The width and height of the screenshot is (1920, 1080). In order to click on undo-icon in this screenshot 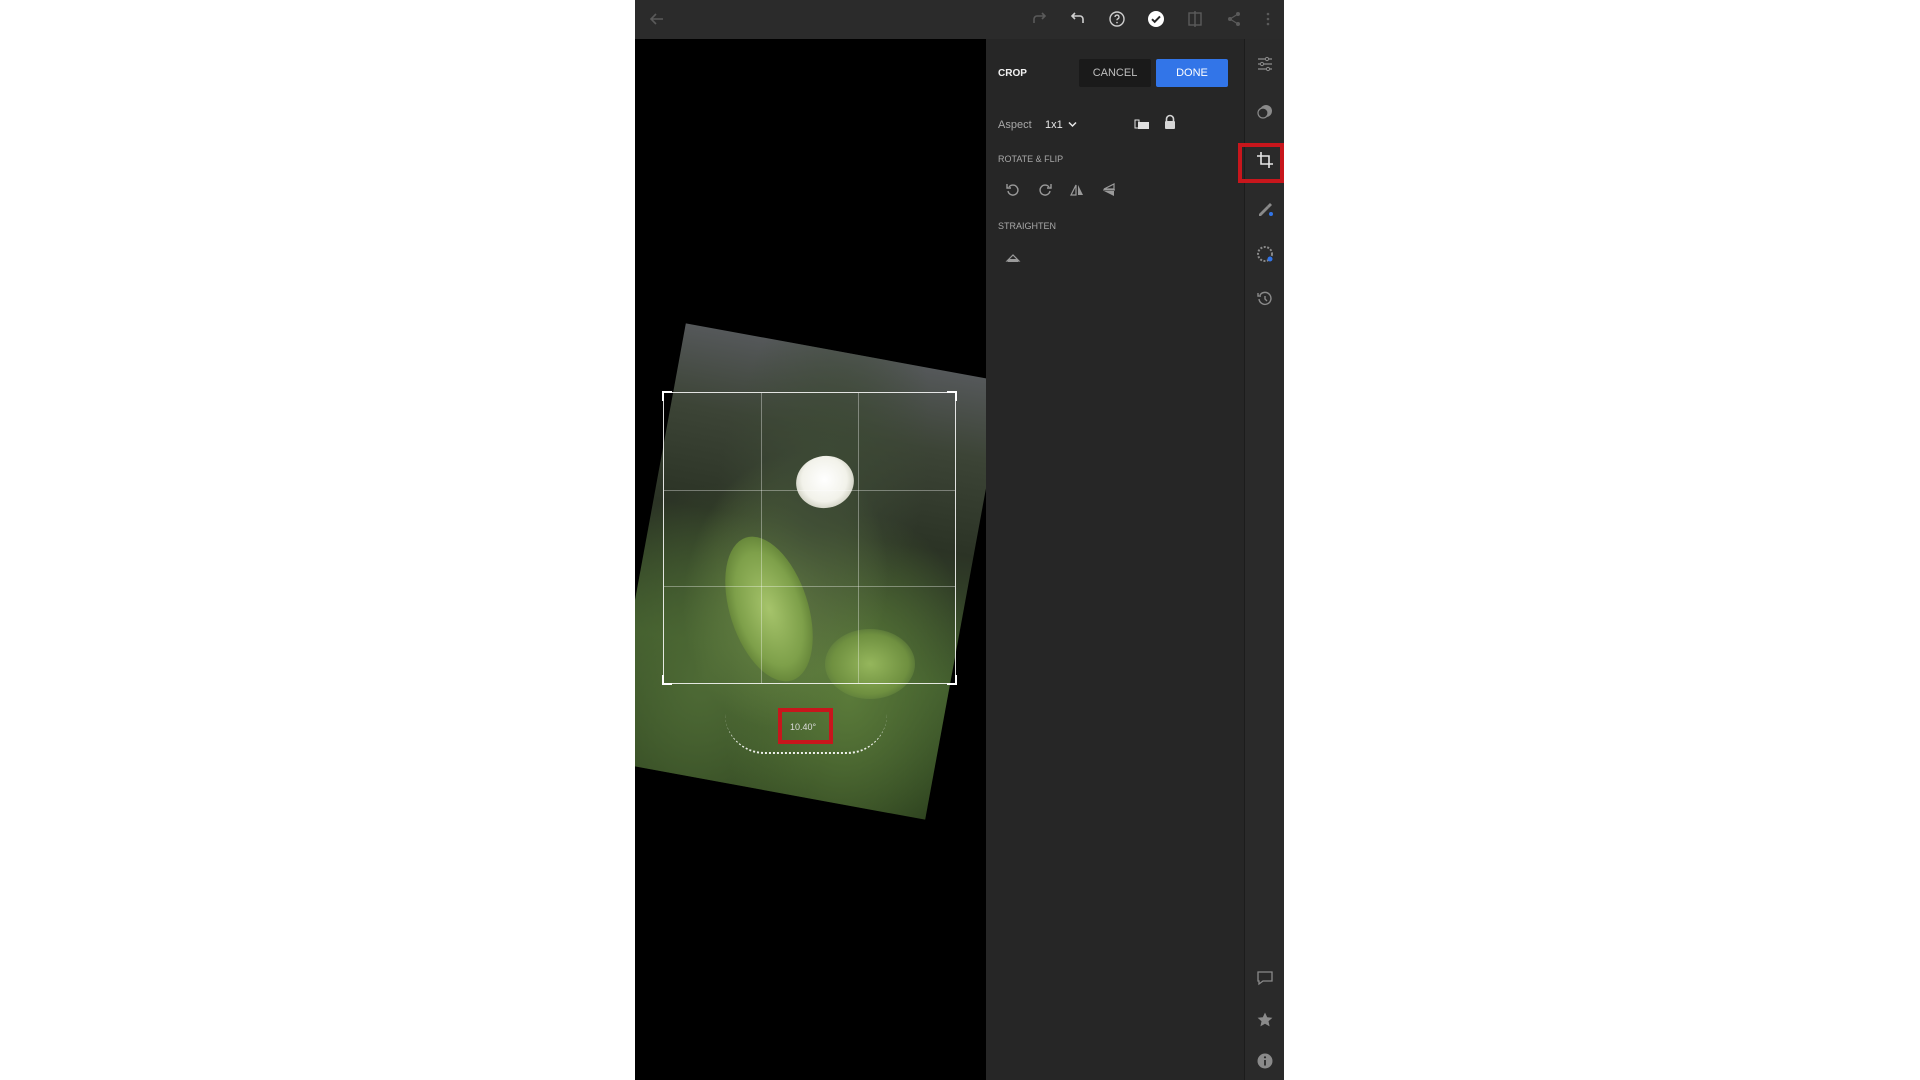, I will do `click(1078, 19)`.